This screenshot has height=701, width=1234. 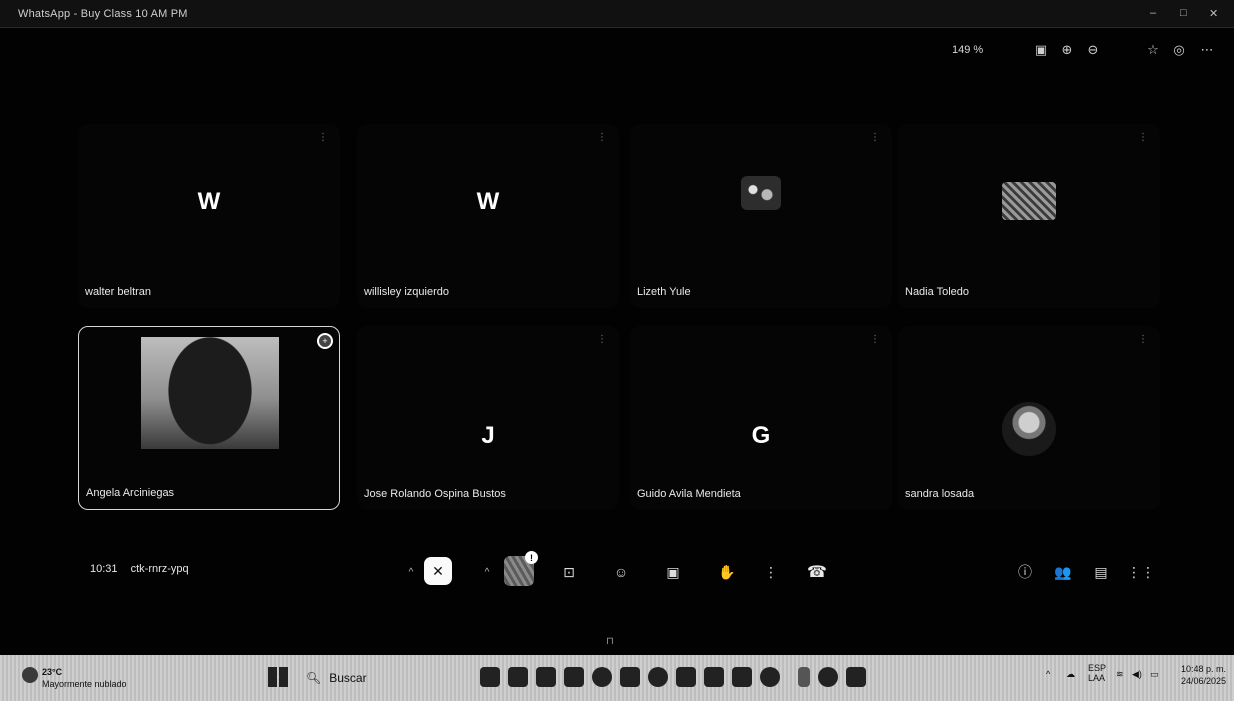 I want to click on zoom-level: 149 %, so click(x=967, y=50).